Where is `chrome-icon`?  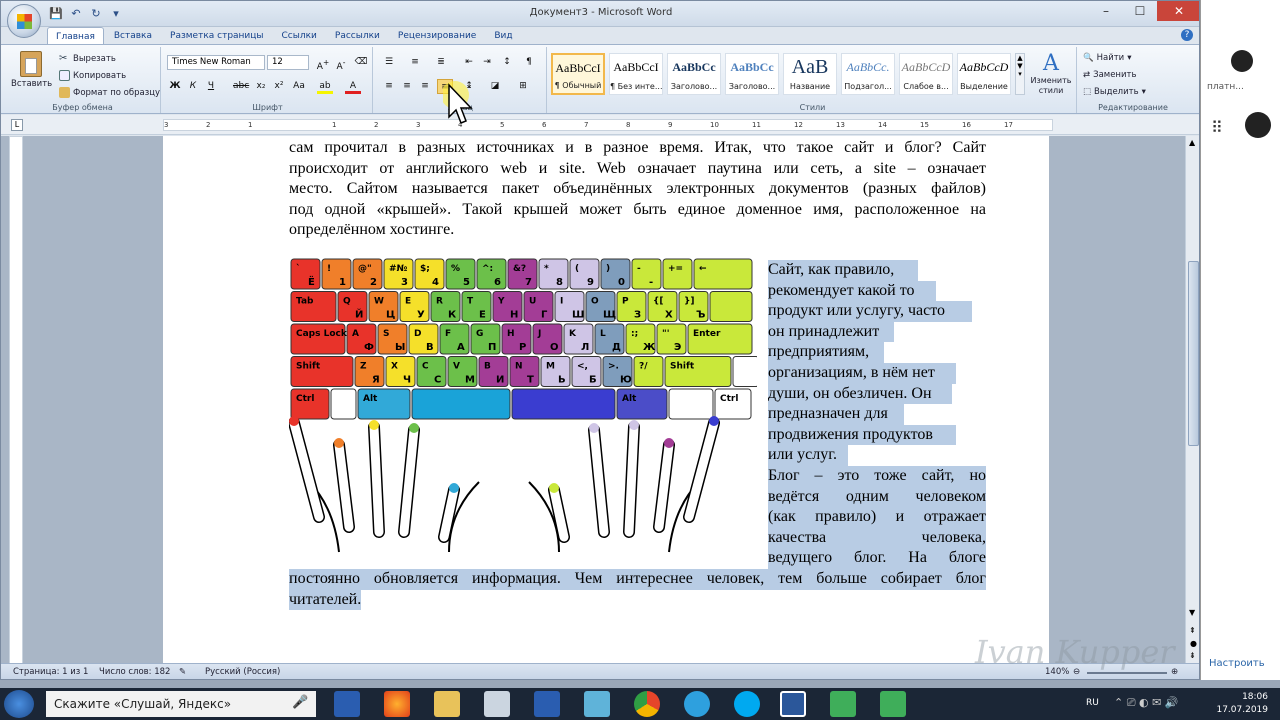
chrome-icon is located at coordinates (647, 704).